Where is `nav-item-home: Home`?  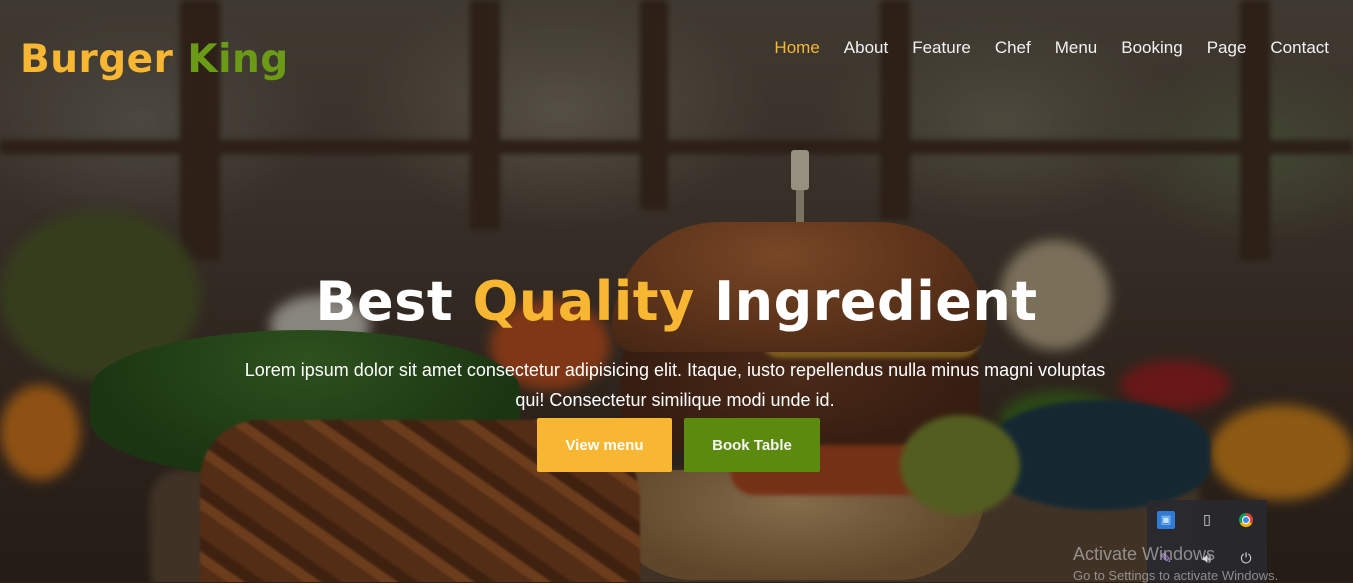 nav-item-home: Home is located at coordinates (796, 48).